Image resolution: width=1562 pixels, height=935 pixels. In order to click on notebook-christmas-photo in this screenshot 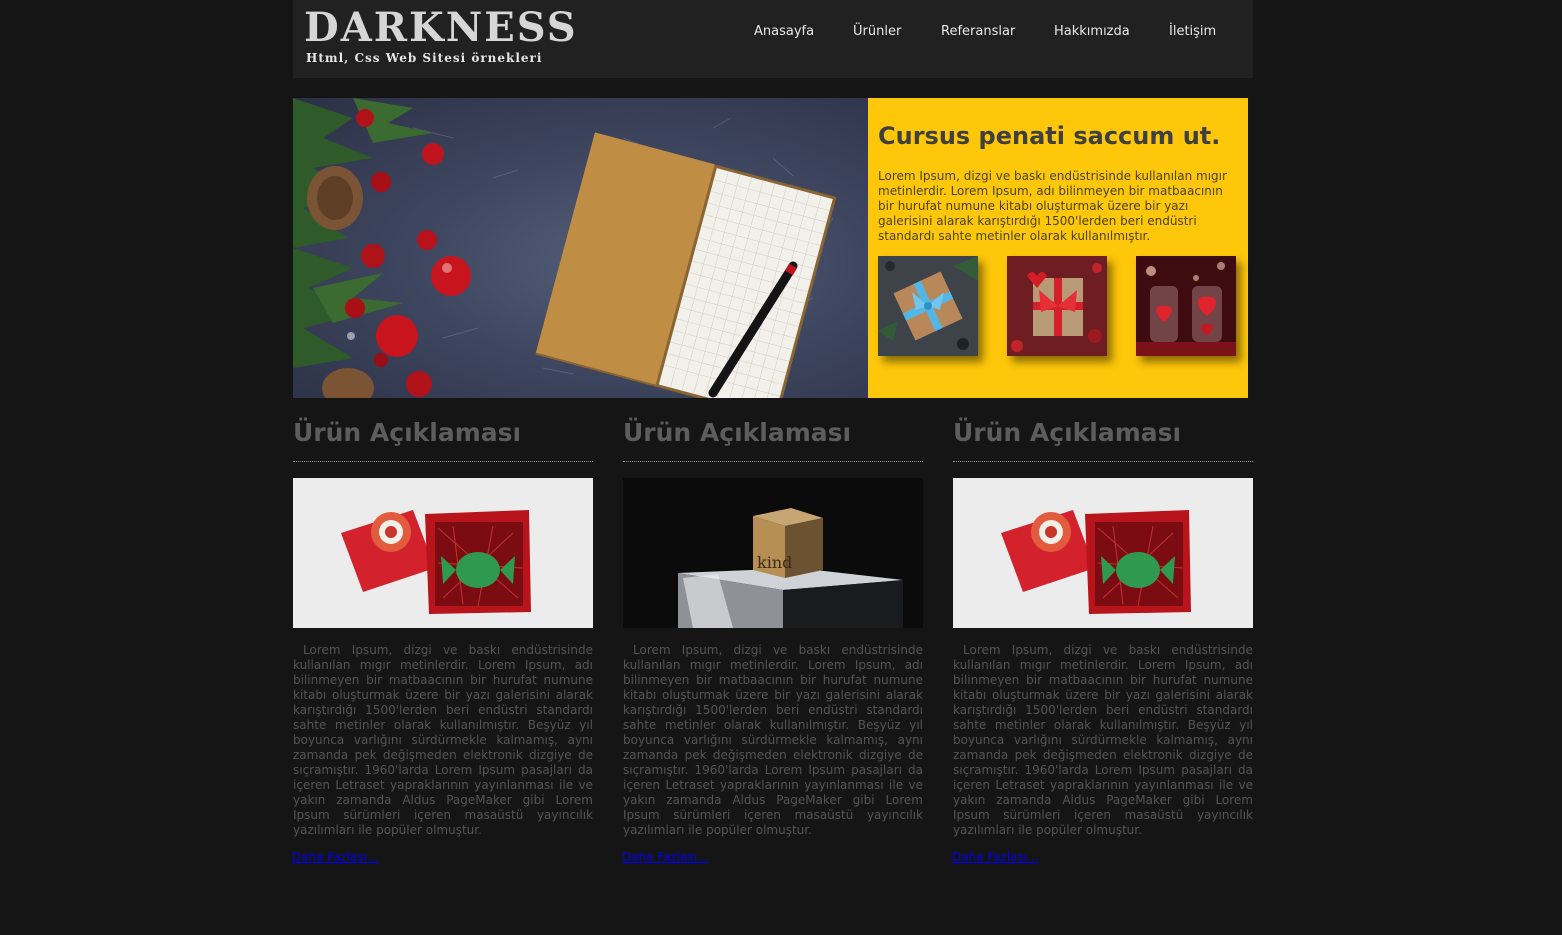, I will do `click(580, 248)`.